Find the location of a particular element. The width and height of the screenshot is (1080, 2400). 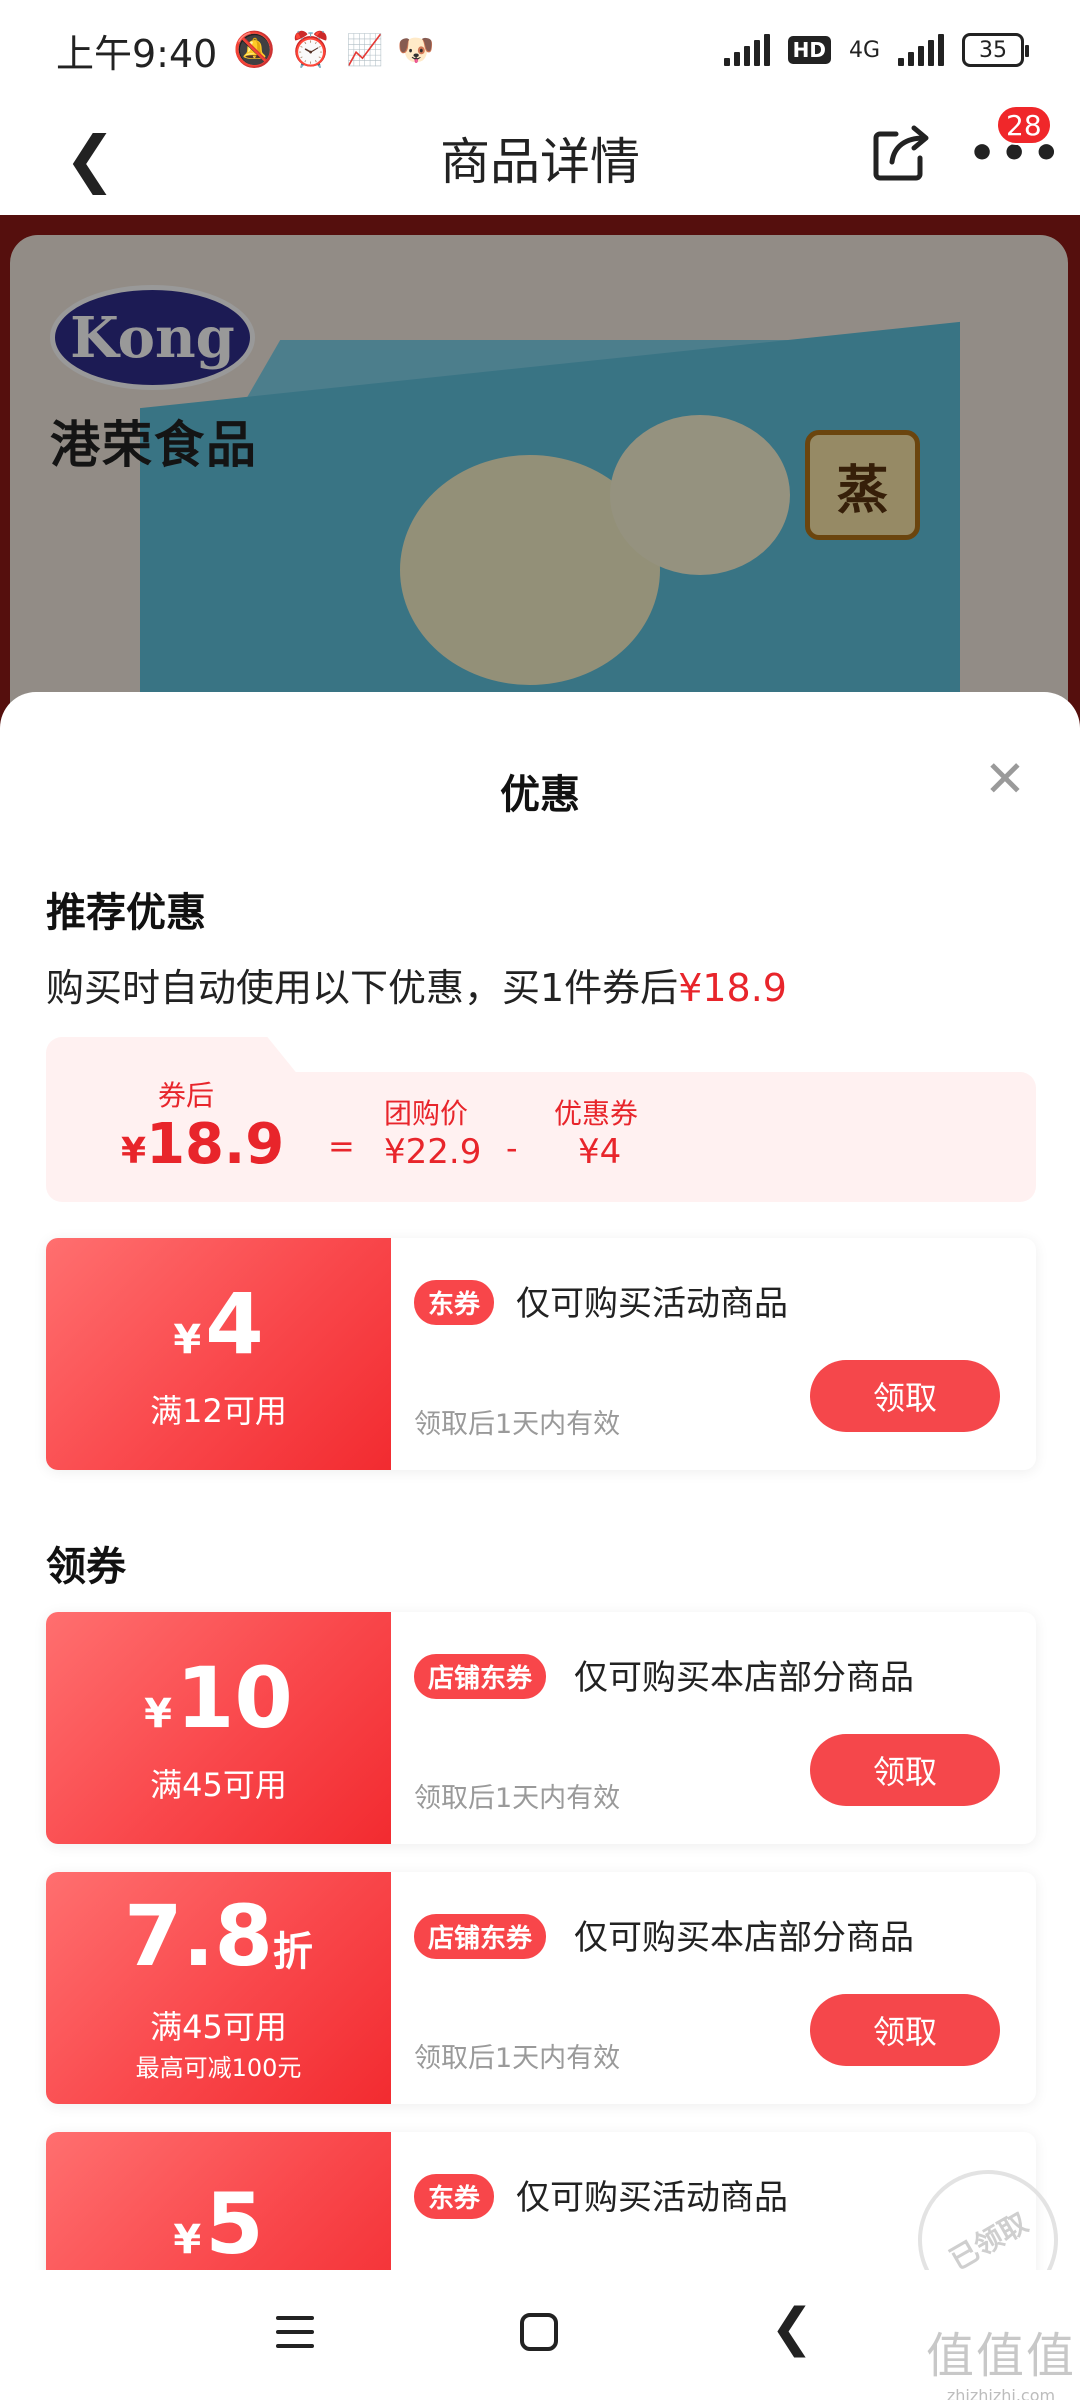

coupon-max-note: 最高可减100元 is located at coordinates (218, 2068).